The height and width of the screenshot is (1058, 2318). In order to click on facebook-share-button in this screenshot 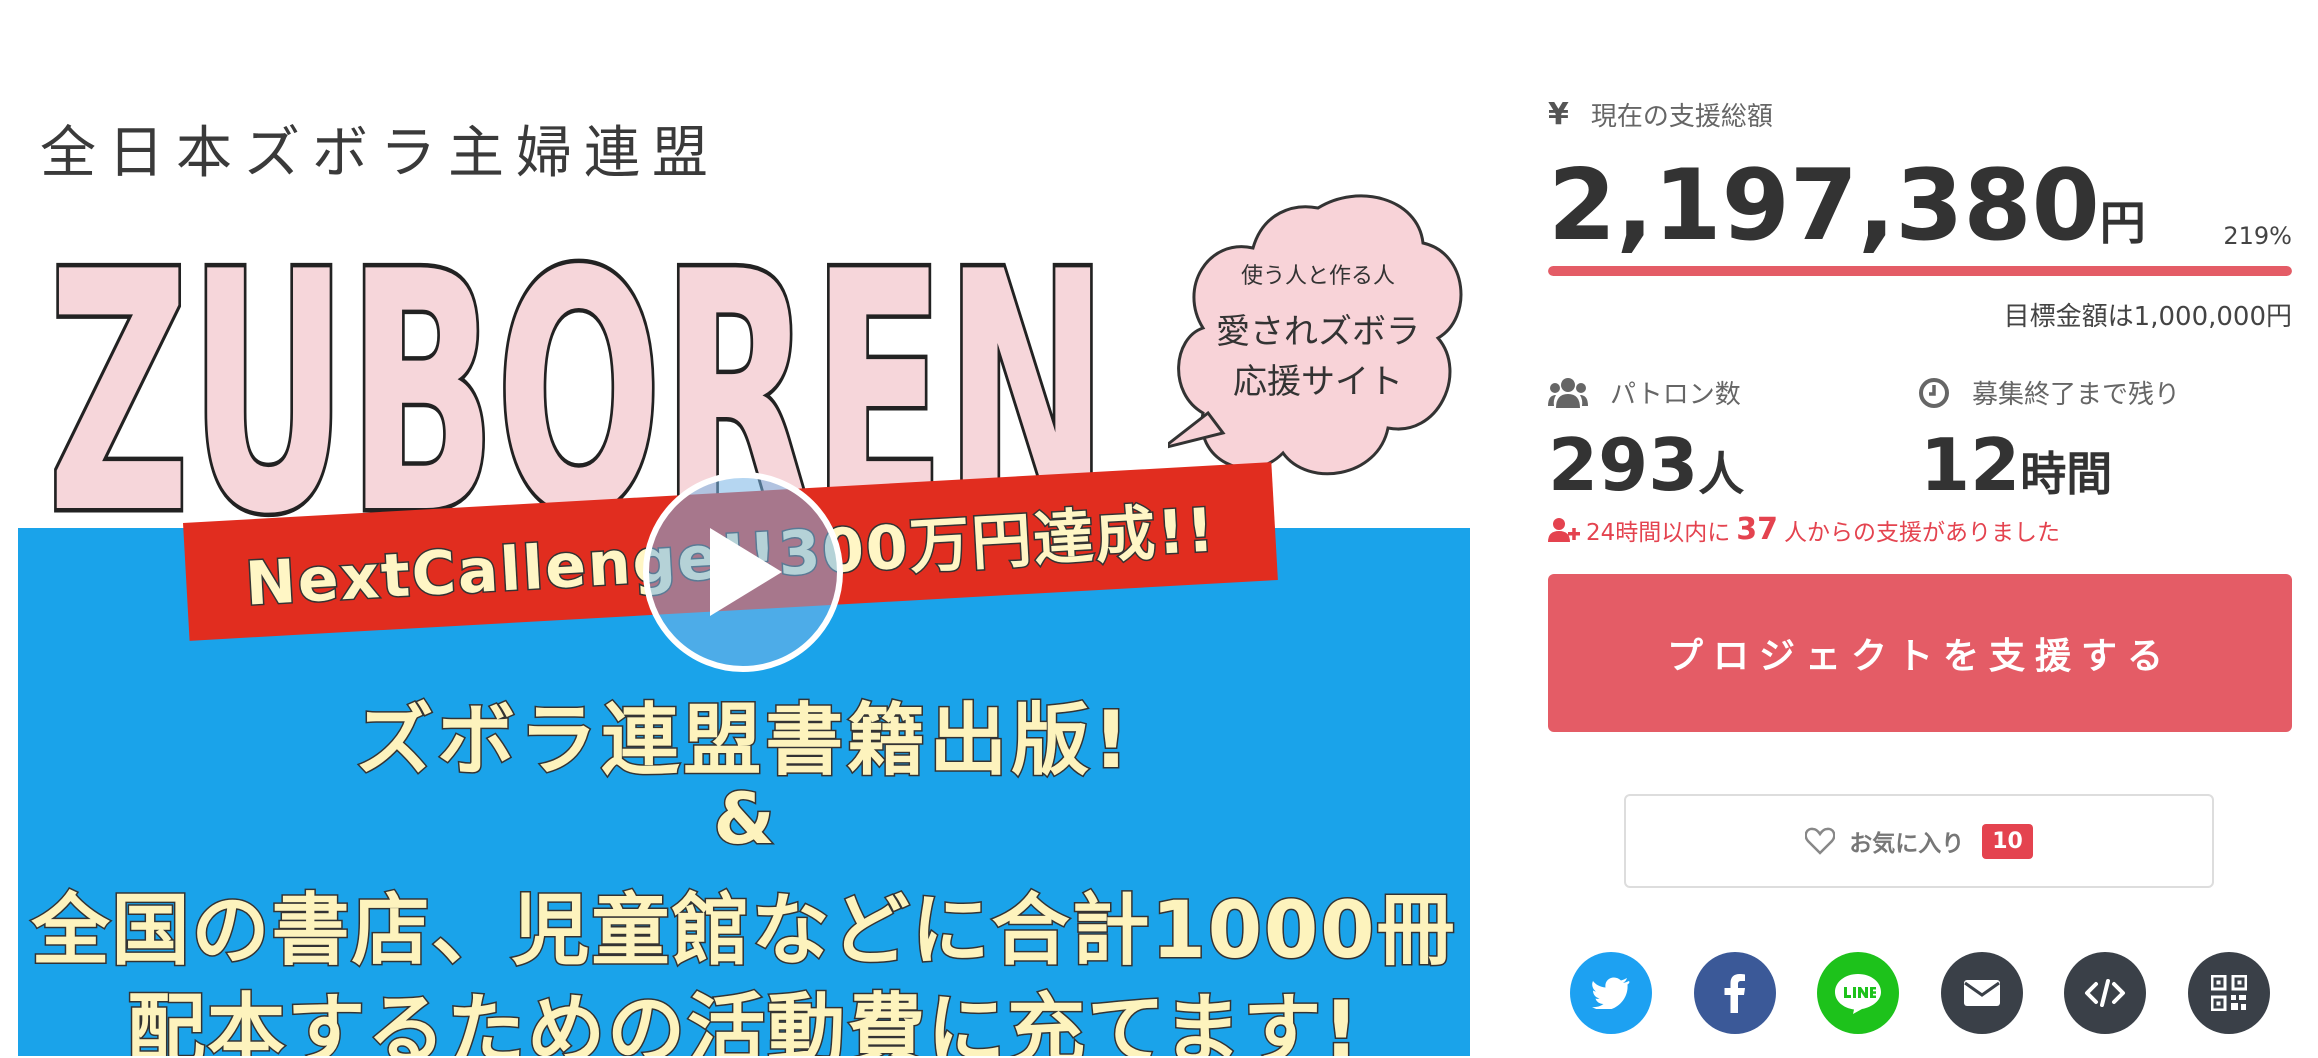, I will do `click(1734, 993)`.